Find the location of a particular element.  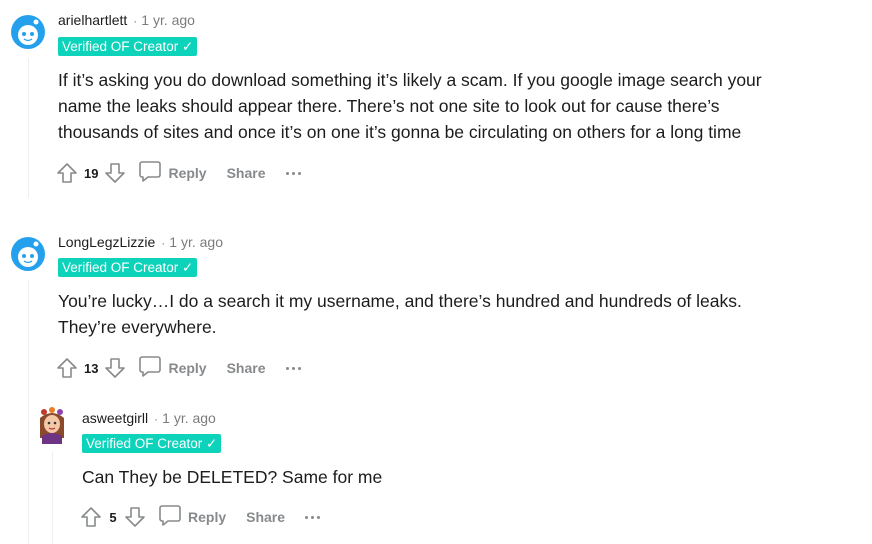

vote-score: 19 is located at coordinates (91, 173).